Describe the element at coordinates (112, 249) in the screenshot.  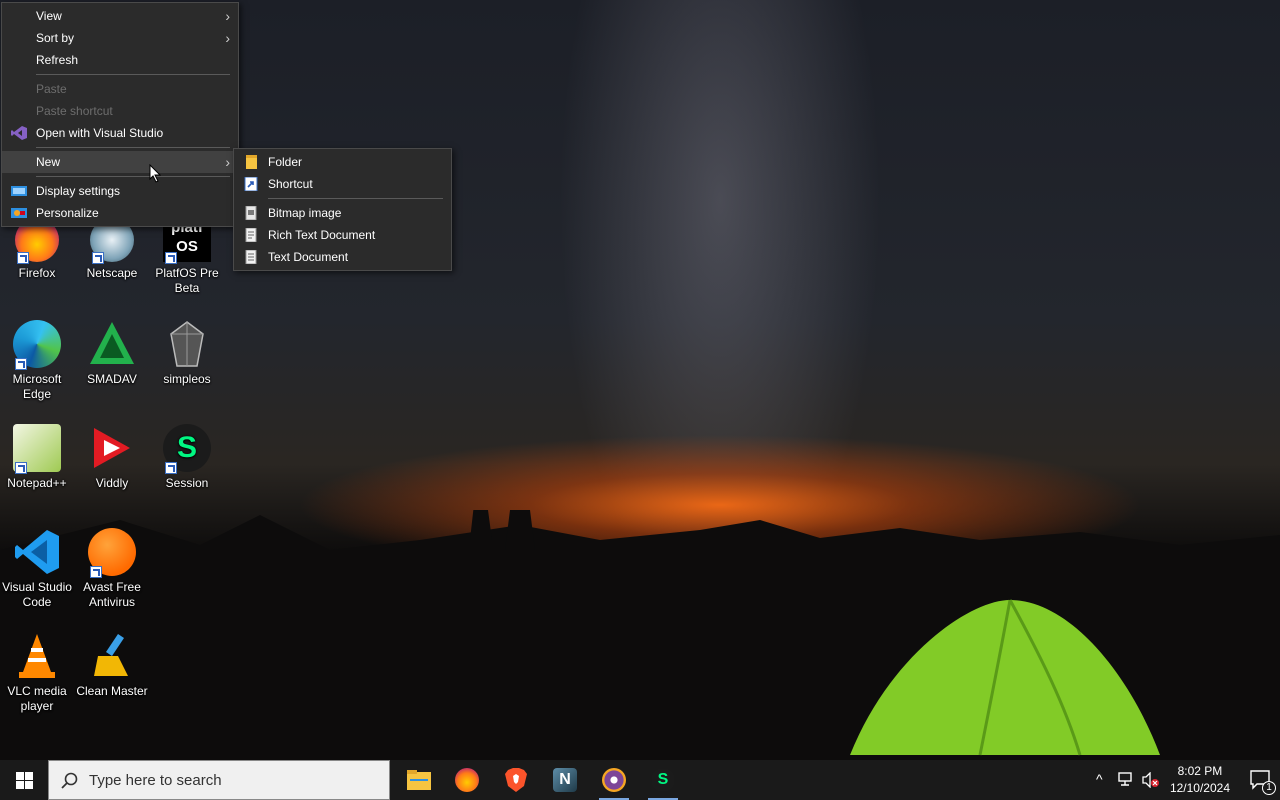
I see `desktop-icon-netscape: Netscape` at that location.